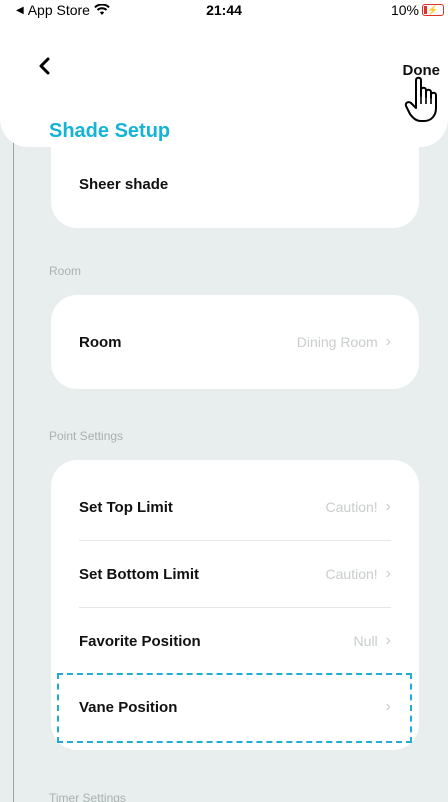  Describe the element at coordinates (235, 641) in the screenshot. I see `favorite-position-row: Favorite Position Null ›` at that location.